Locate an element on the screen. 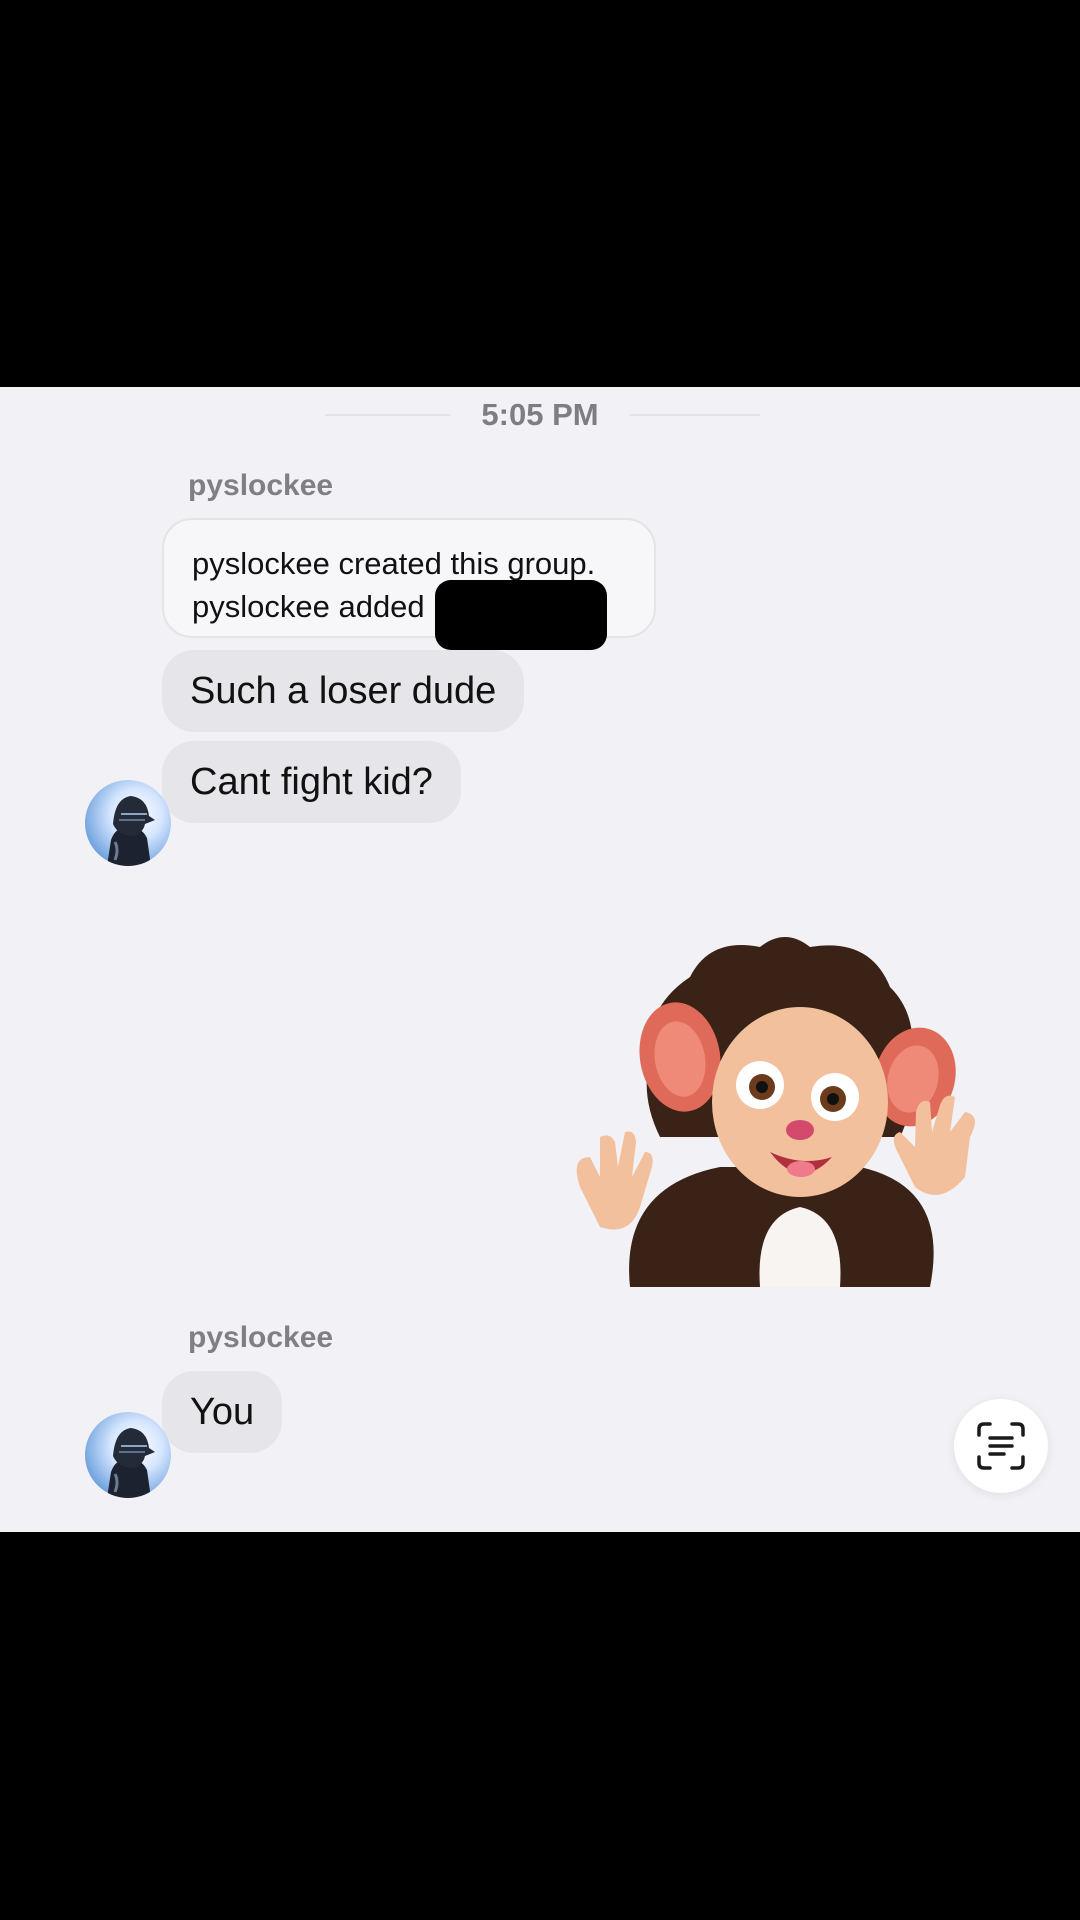 This screenshot has width=1080, height=1920. message-bubble: You is located at coordinates (222, 1412).